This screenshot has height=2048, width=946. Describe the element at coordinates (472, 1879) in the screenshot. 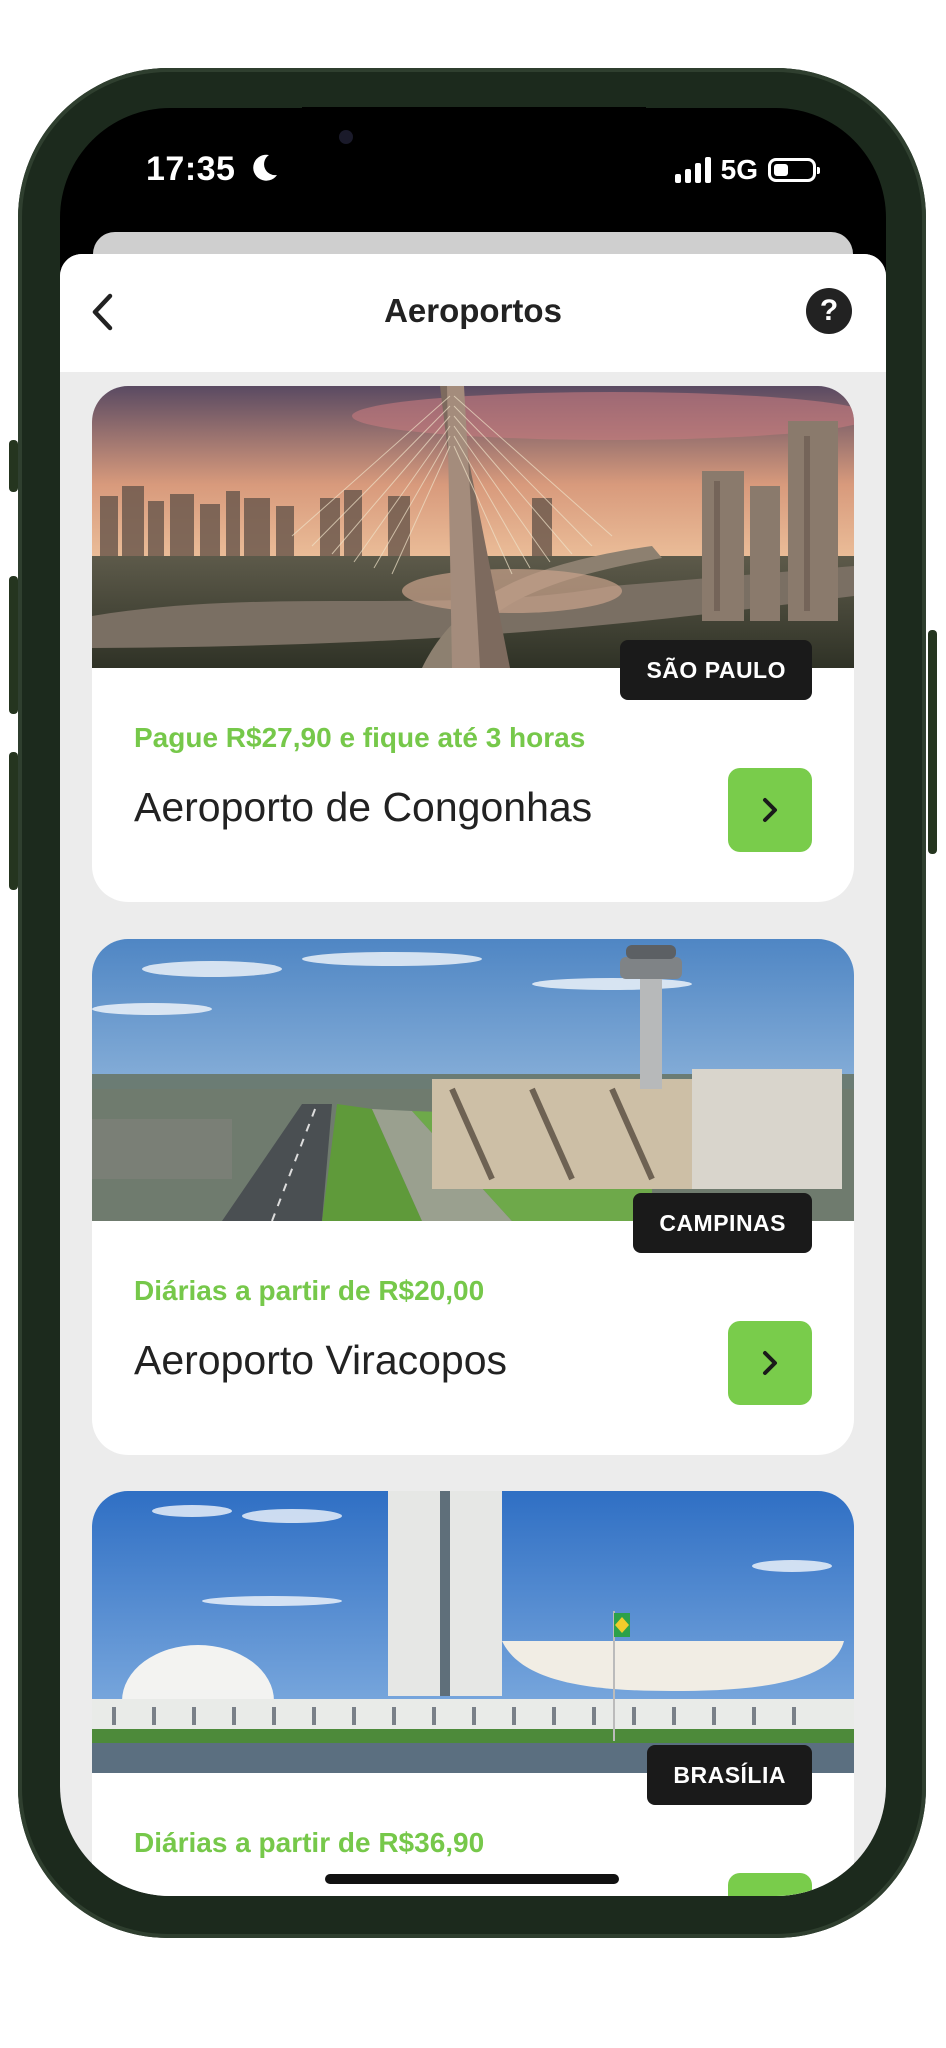

I see `home-indicator` at that location.